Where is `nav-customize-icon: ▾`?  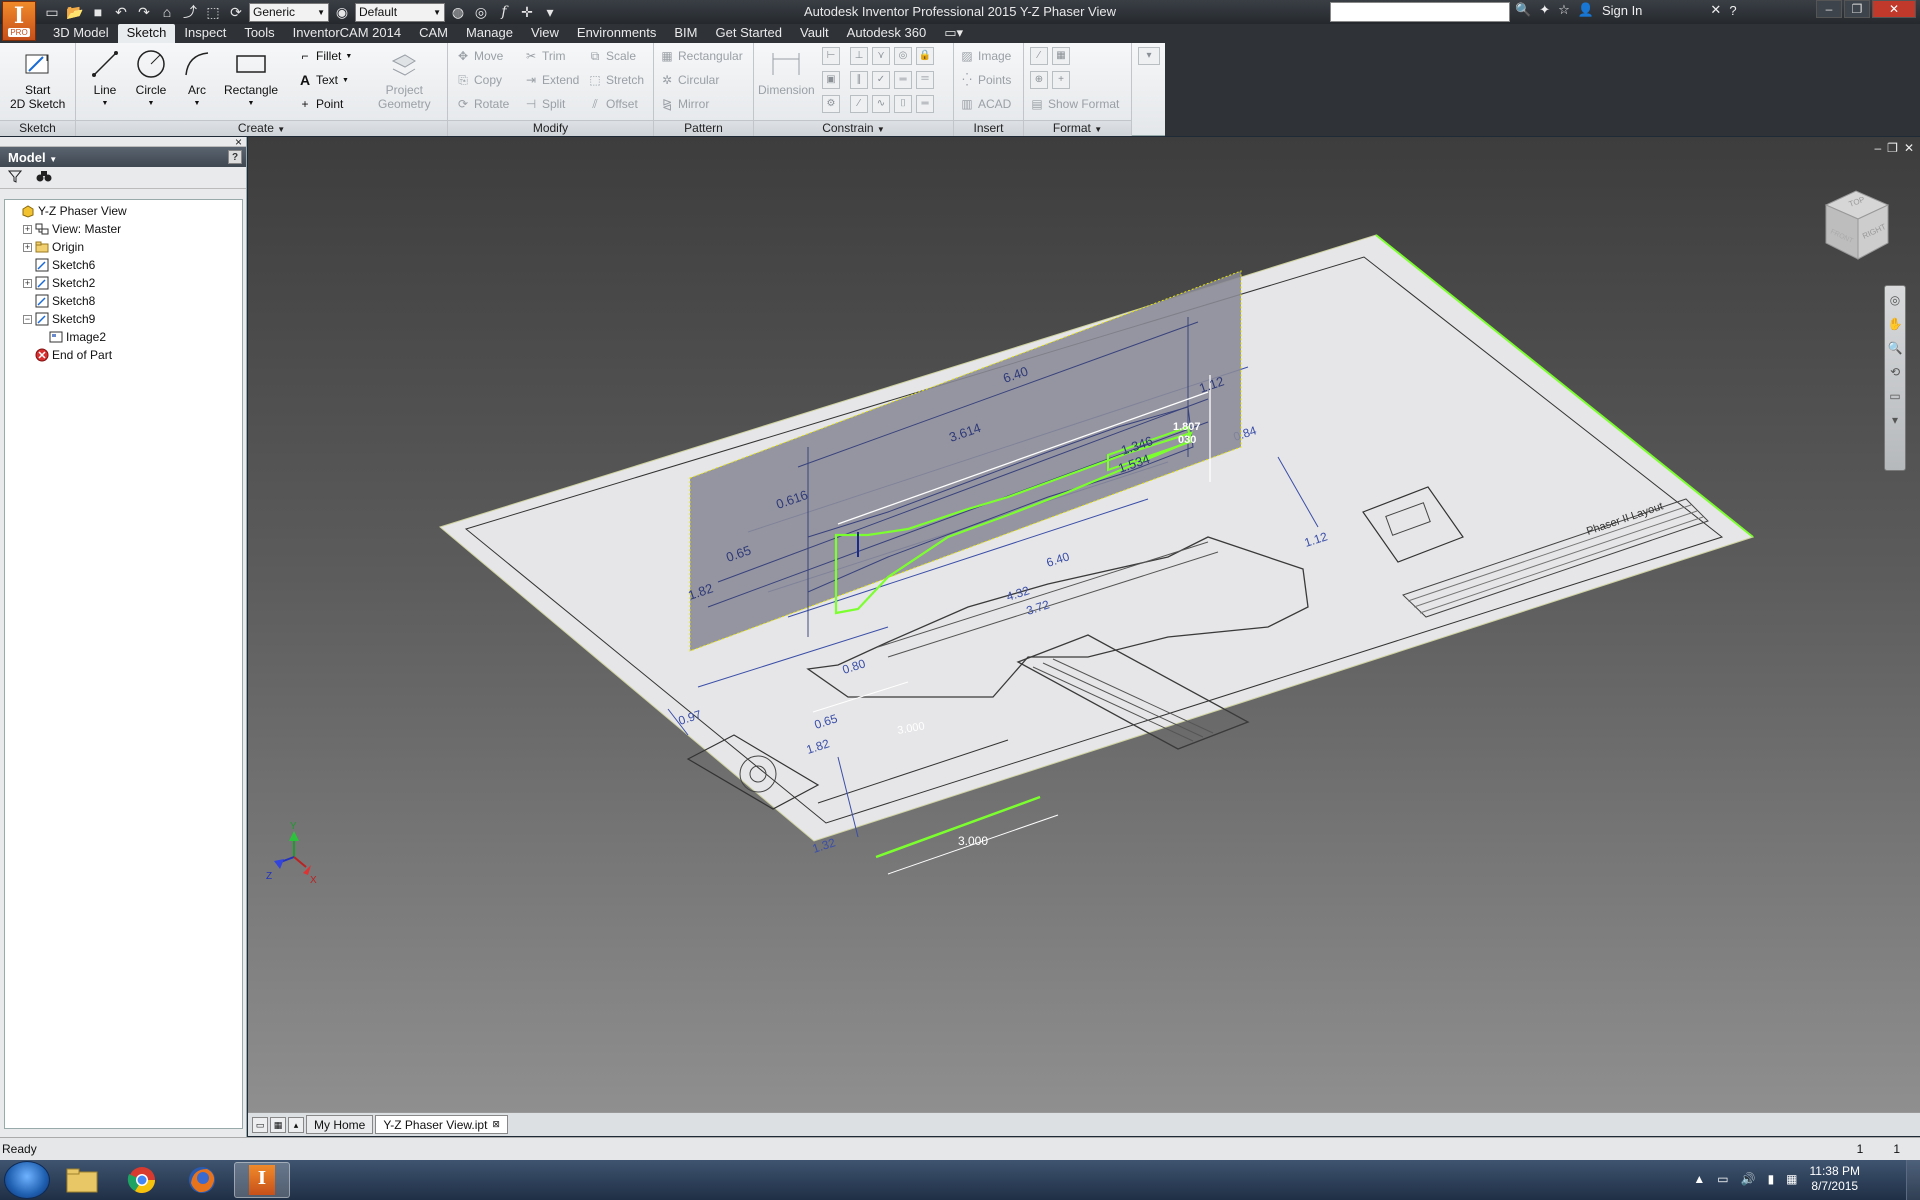
nav-customize-icon: ▾ is located at coordinates (1895, 420).